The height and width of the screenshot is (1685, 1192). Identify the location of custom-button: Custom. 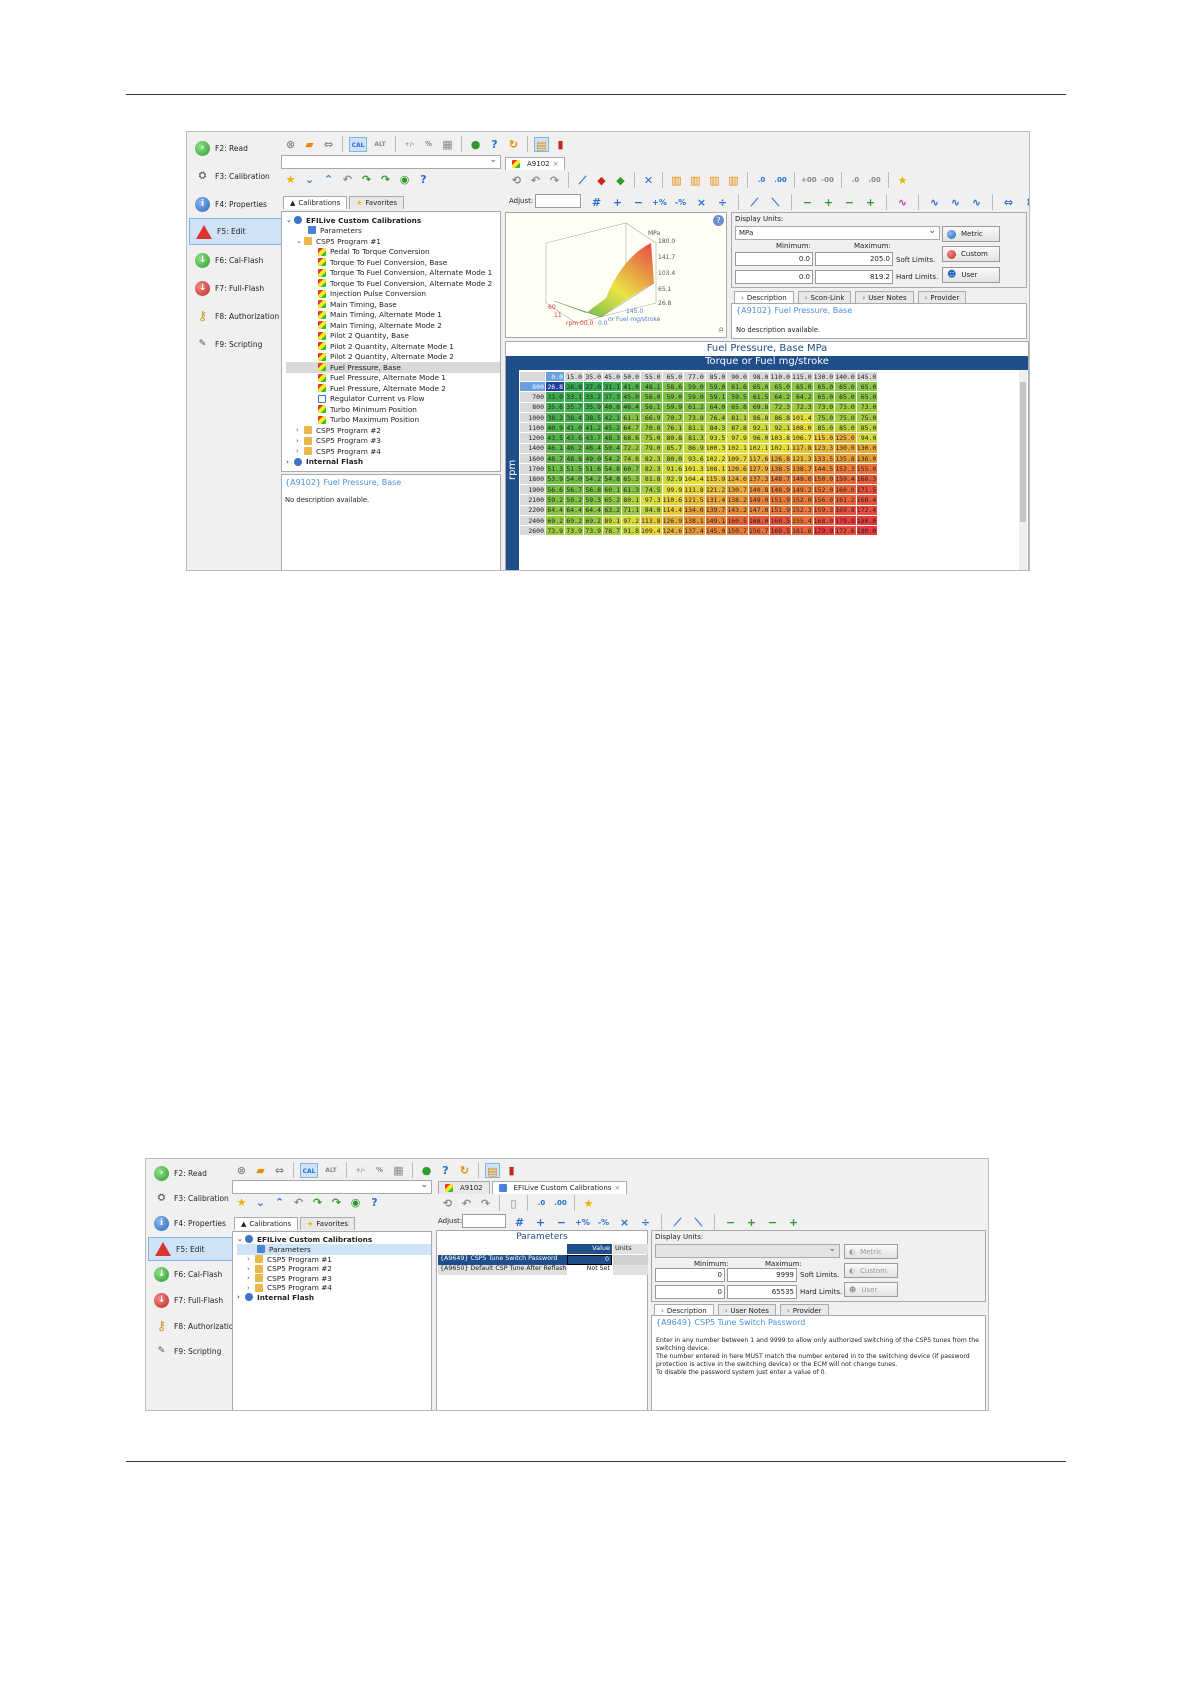
(971, 254).